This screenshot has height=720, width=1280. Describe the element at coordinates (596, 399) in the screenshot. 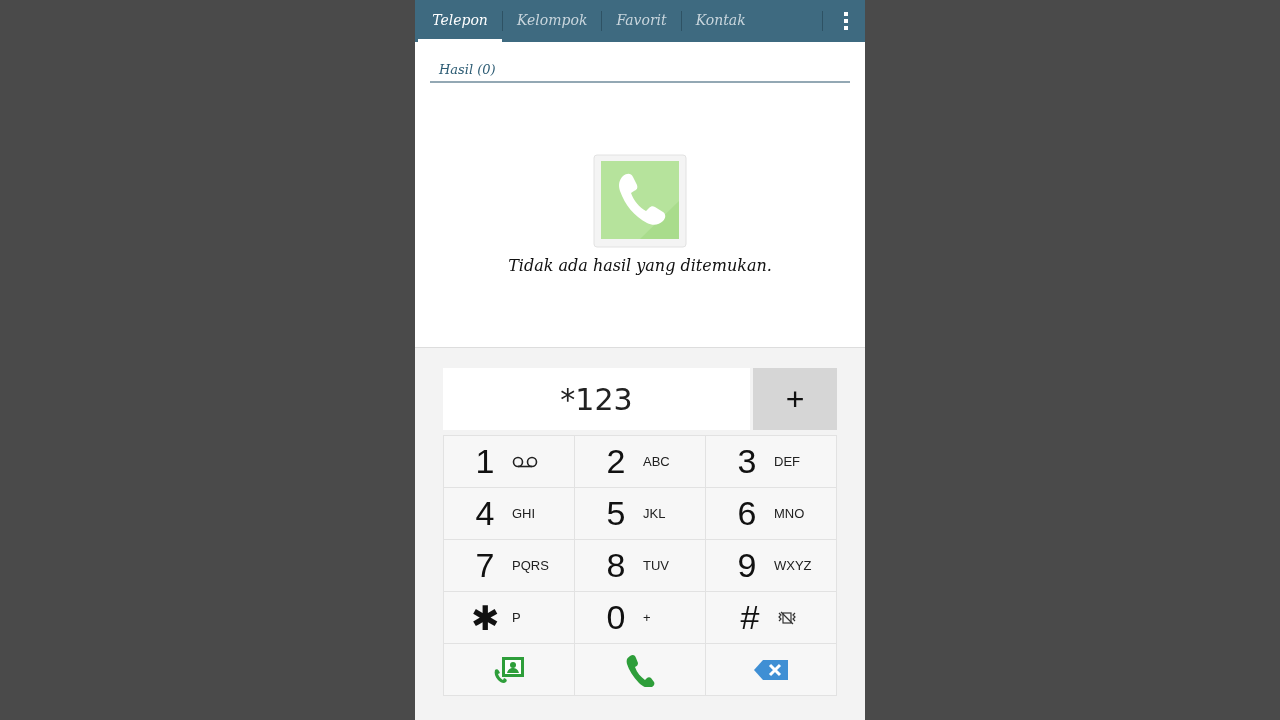

I see `dial-input-field: *123` at that location.